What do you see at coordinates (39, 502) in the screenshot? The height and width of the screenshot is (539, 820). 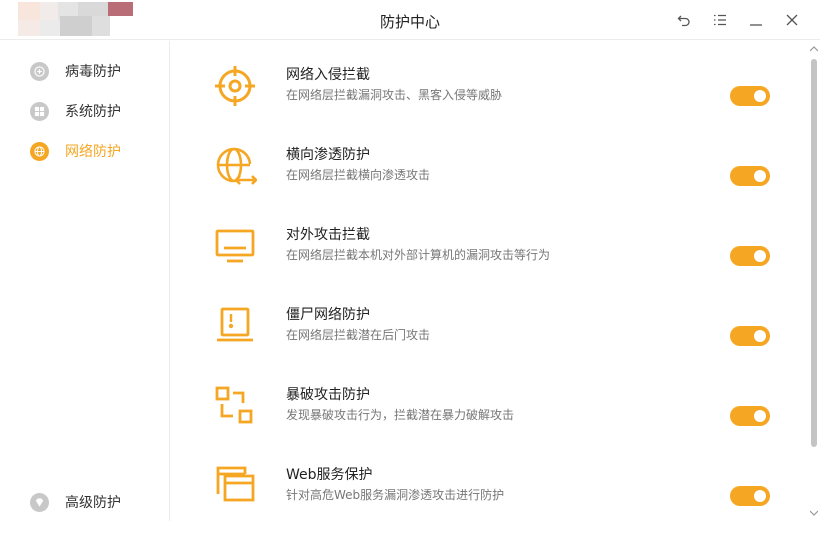 I see `diamond-icon` at bounding box center [39, 502].